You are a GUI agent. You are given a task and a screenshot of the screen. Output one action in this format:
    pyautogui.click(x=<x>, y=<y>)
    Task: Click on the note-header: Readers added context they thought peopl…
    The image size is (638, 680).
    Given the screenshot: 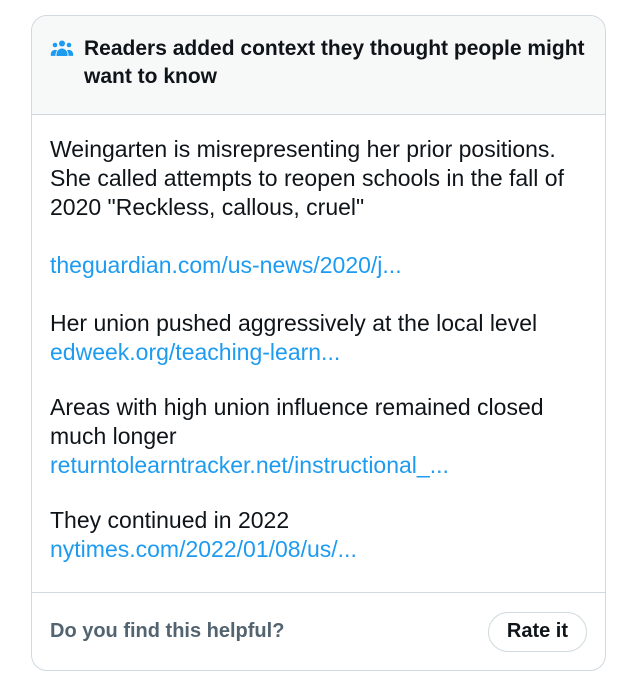 What is the action you would take?
    pyautogui.click(x=318, y=65)
    